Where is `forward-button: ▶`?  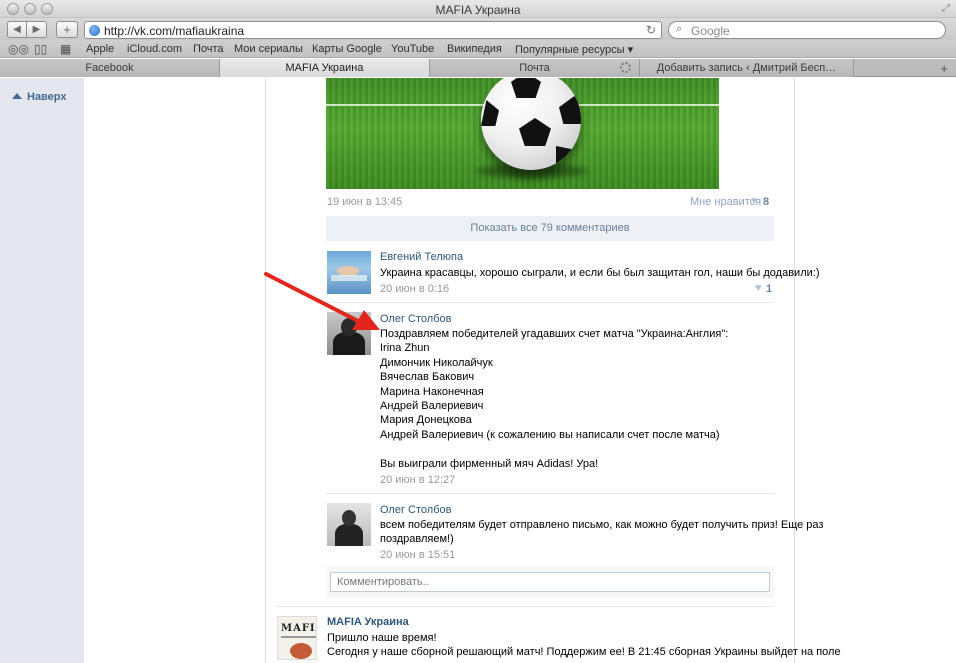
forward-button: ▶ is located at coordinates (37, 29).